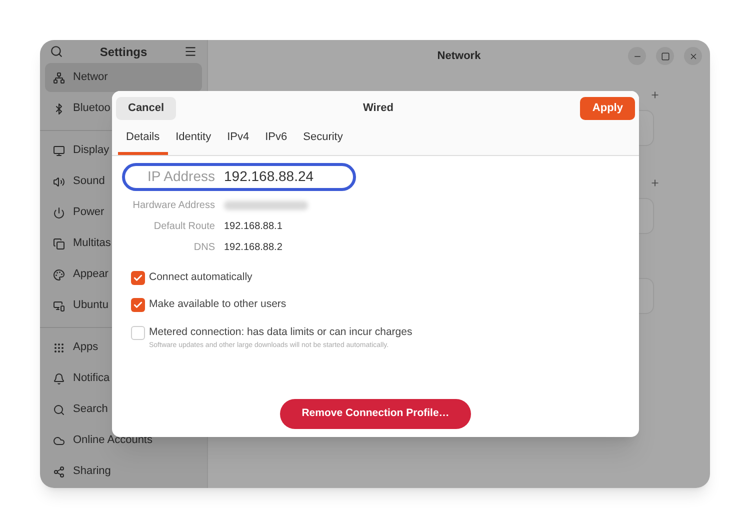  Describe the element at coordinates (378, 108) in the screenshot. I see `dialog-title: Wired` at that location.